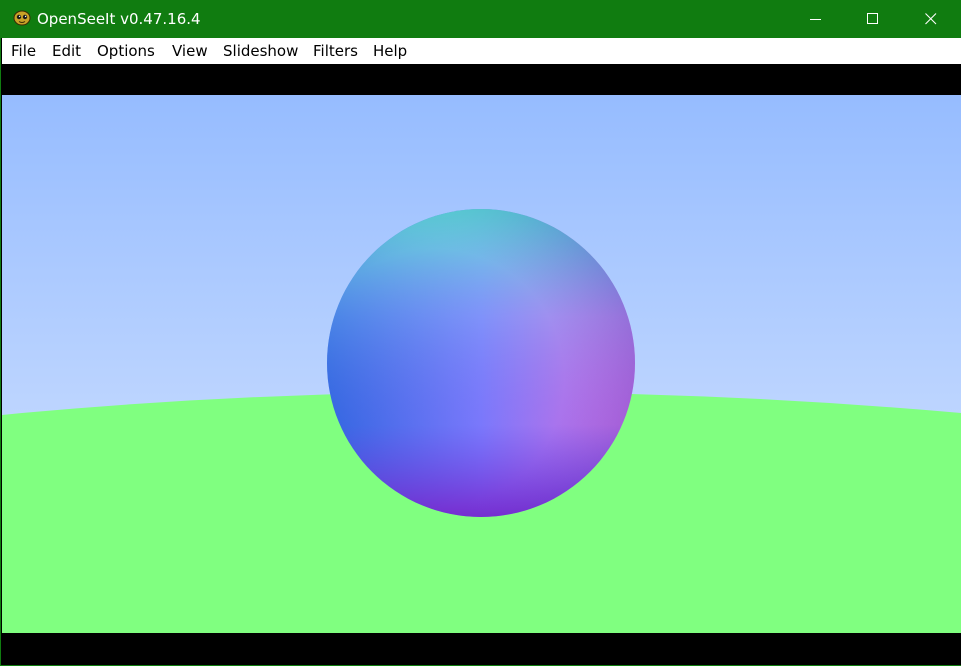 Image resolution: width=961 pixels, height=666 pixels. I want to click on minimize-icon, so click(815, 19).